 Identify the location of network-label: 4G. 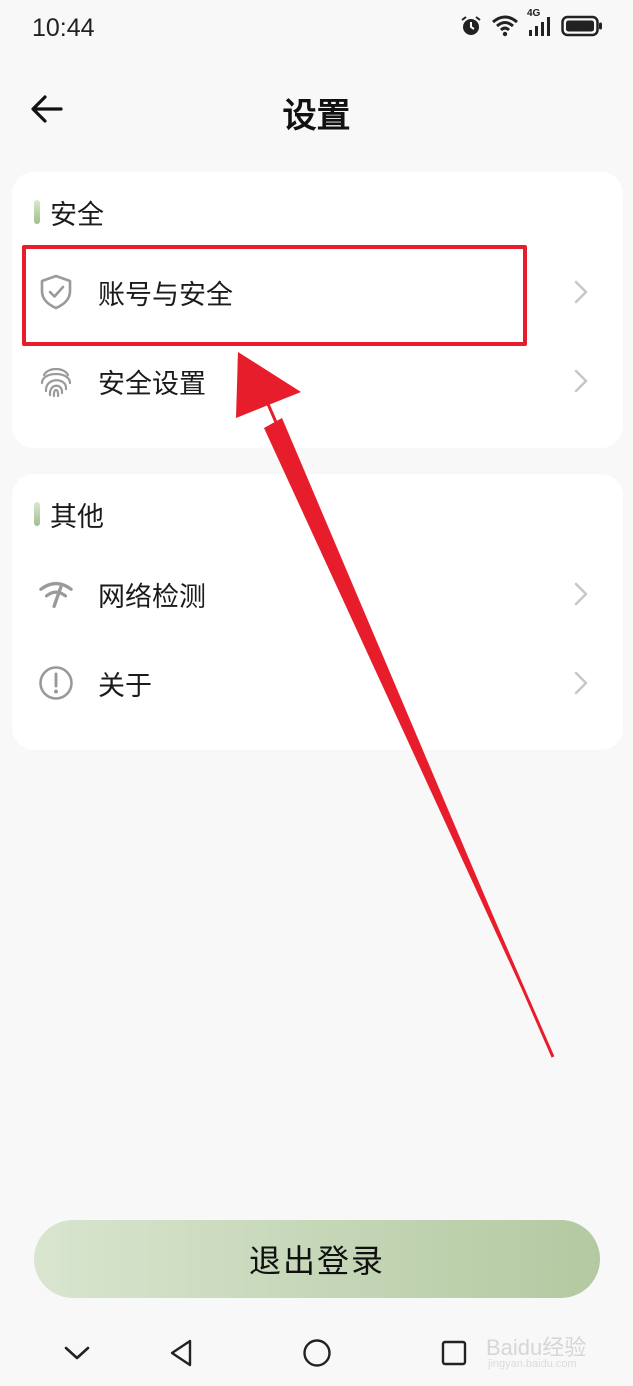
(534, 13).